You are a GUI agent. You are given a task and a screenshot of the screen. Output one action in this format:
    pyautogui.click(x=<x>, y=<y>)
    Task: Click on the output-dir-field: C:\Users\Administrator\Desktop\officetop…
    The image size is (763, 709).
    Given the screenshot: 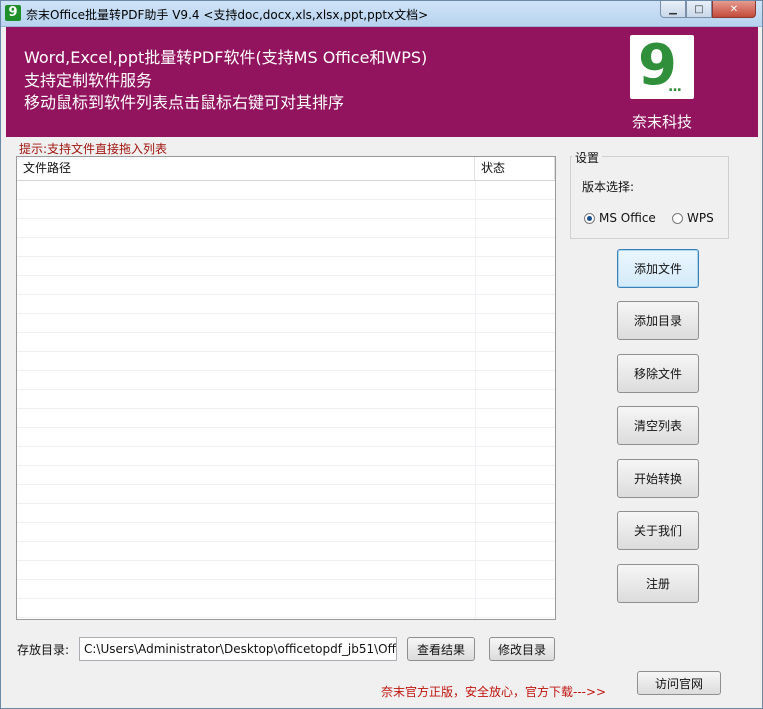 What is the action you would take?
    pyautogui.click(x=238, y=649)
    